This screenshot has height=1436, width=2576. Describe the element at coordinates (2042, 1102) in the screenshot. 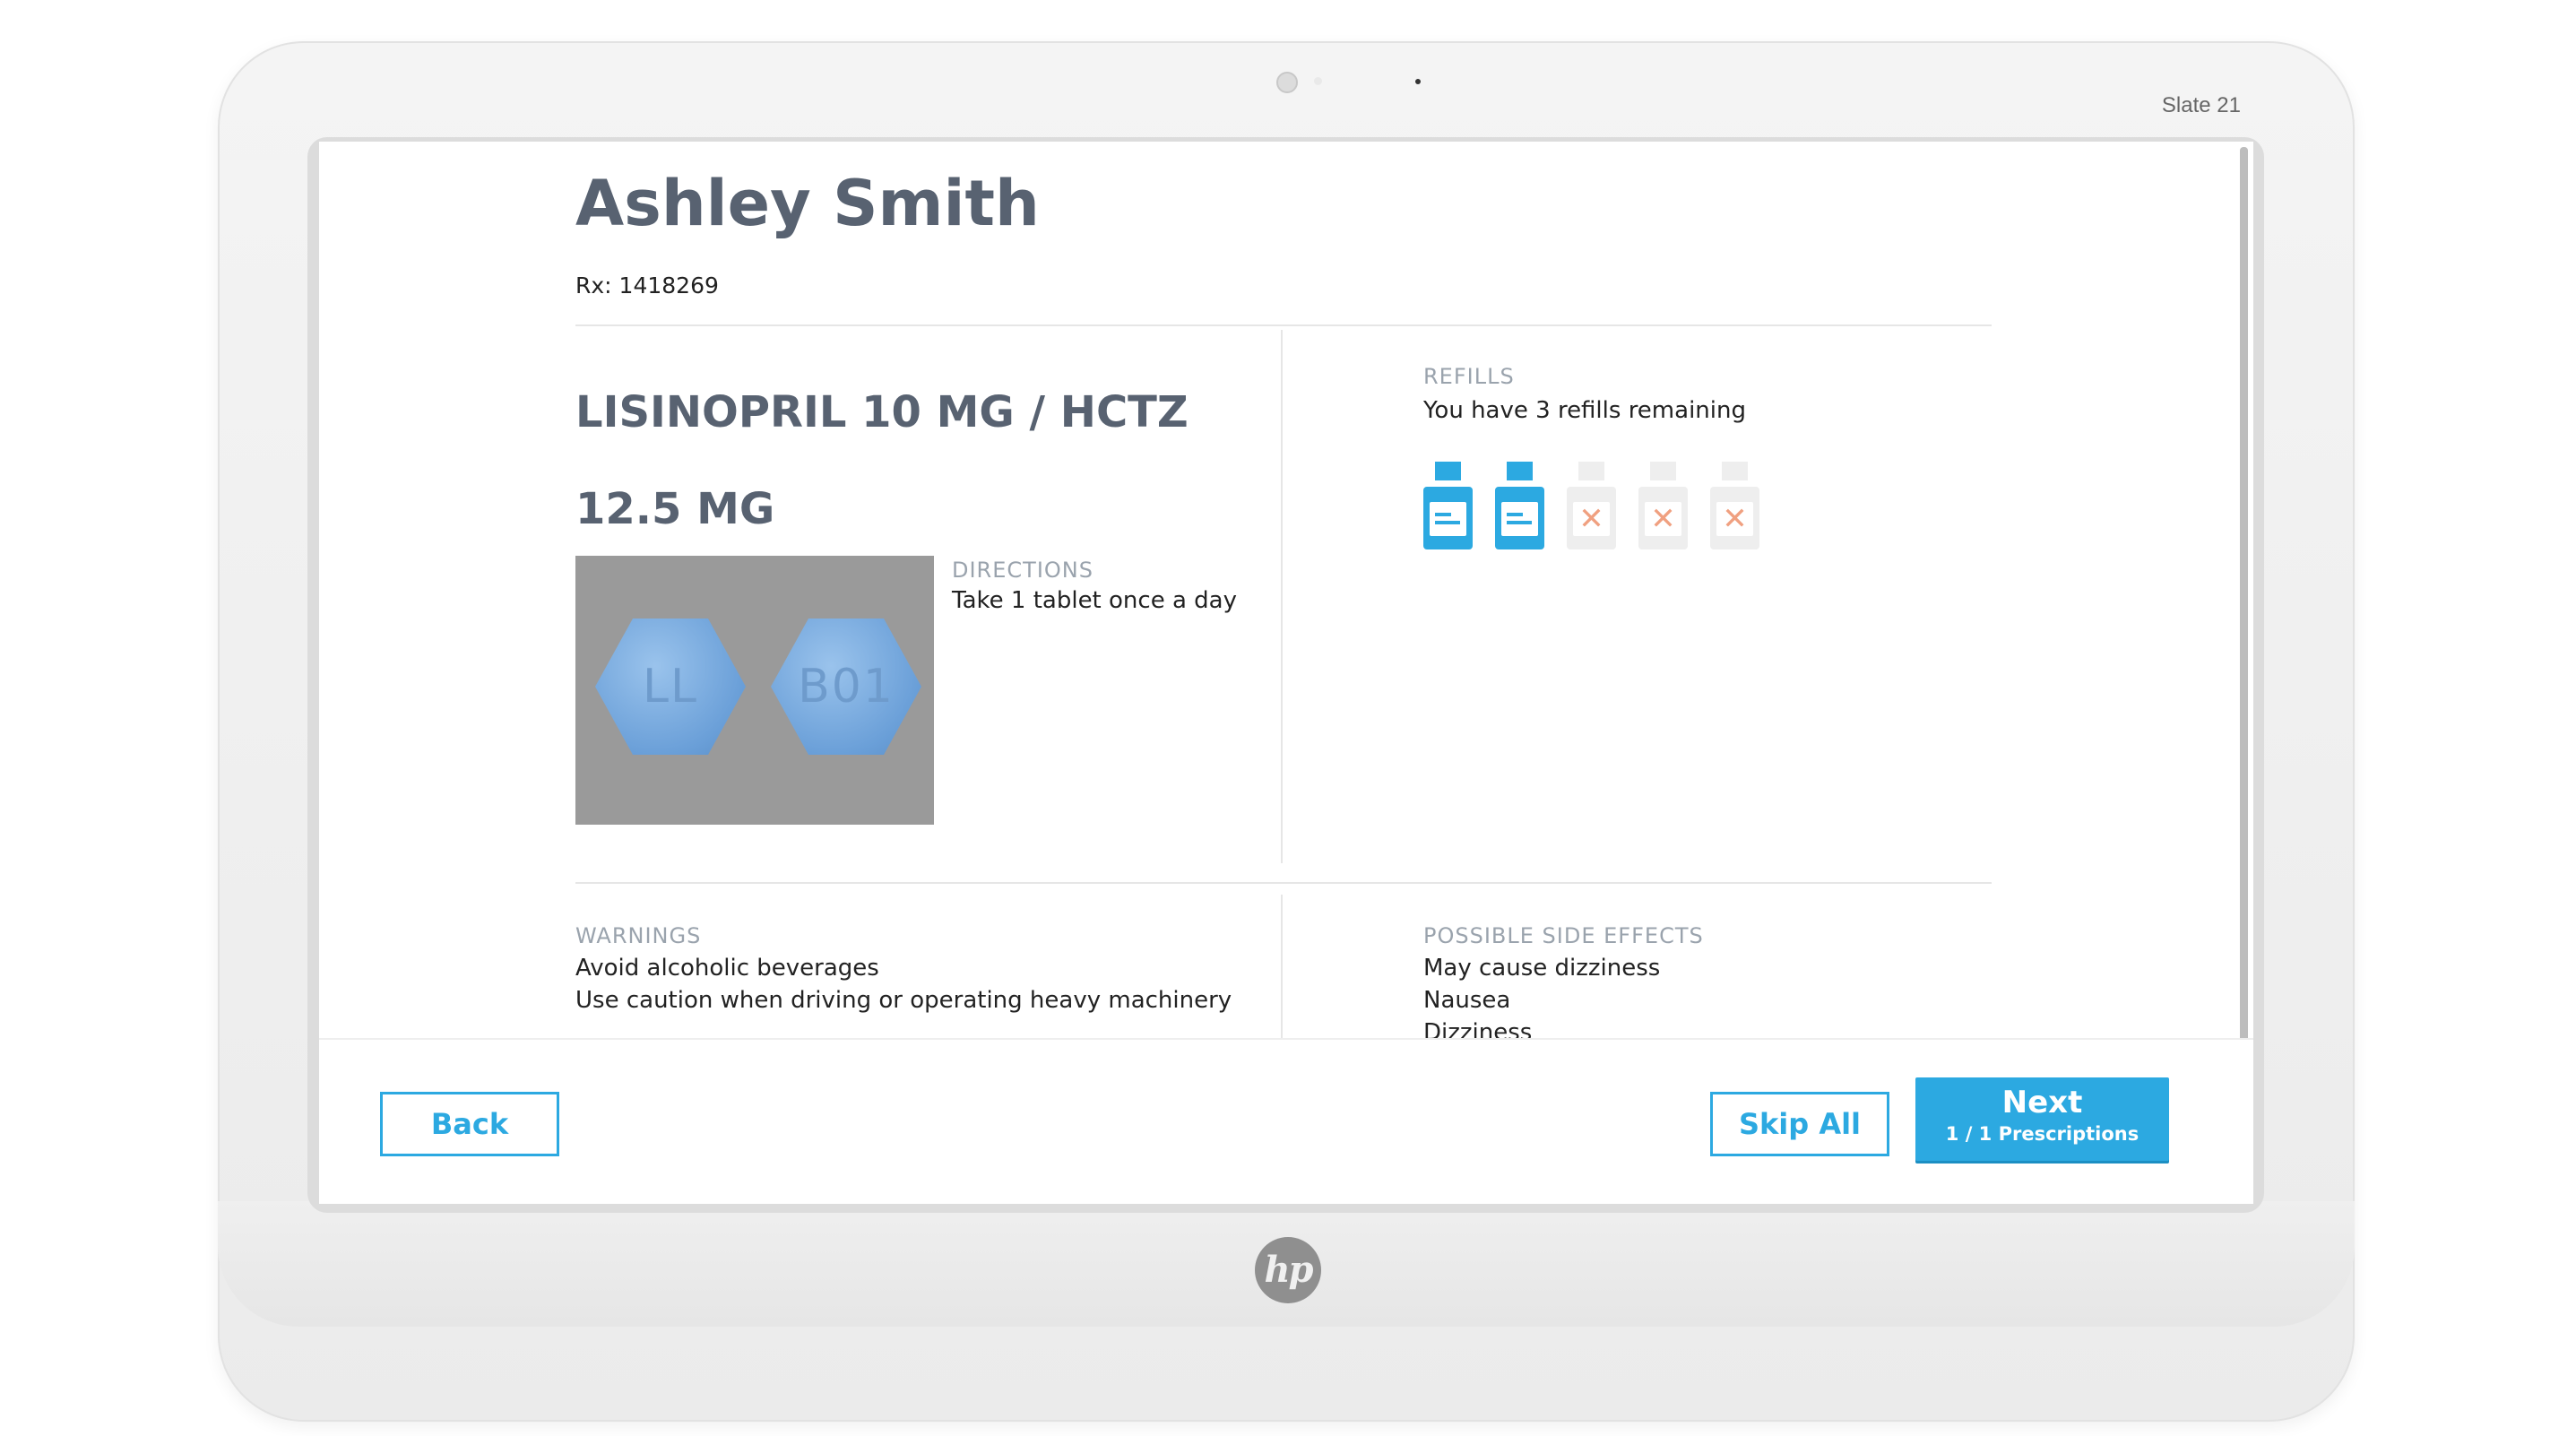

I see `next-button-label: Next` at that location.